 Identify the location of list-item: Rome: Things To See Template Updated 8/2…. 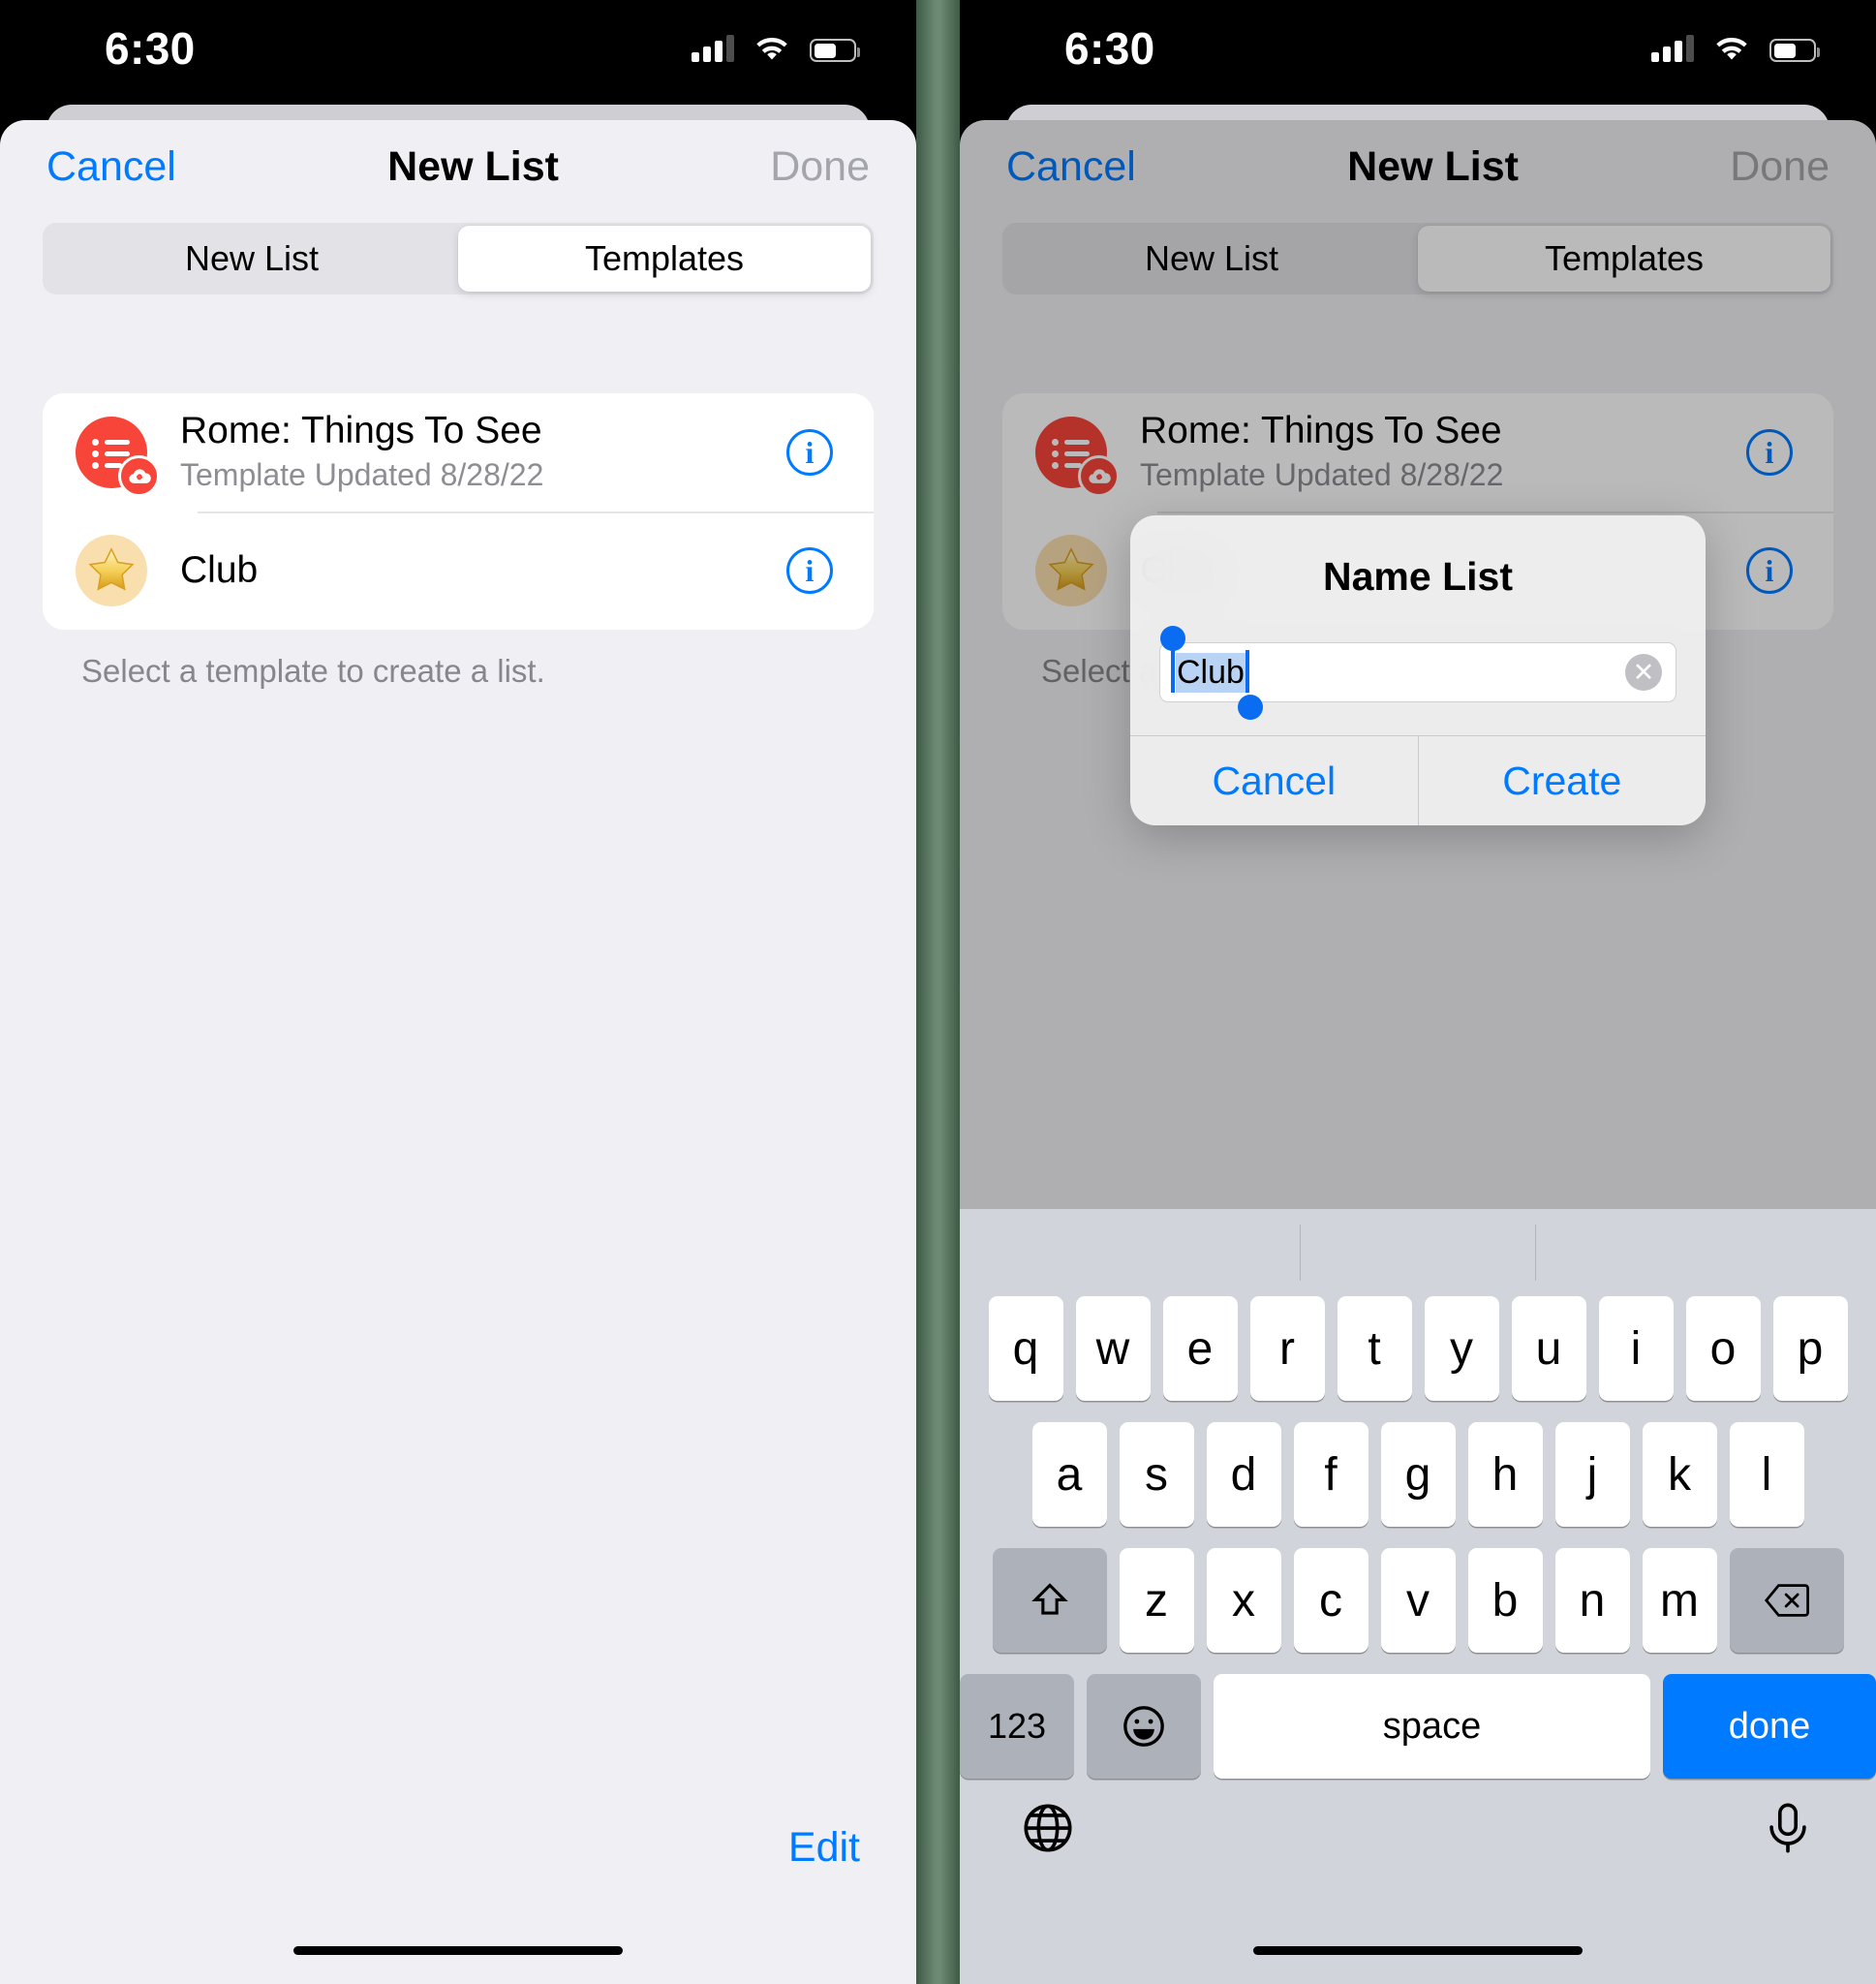
(459, 452).